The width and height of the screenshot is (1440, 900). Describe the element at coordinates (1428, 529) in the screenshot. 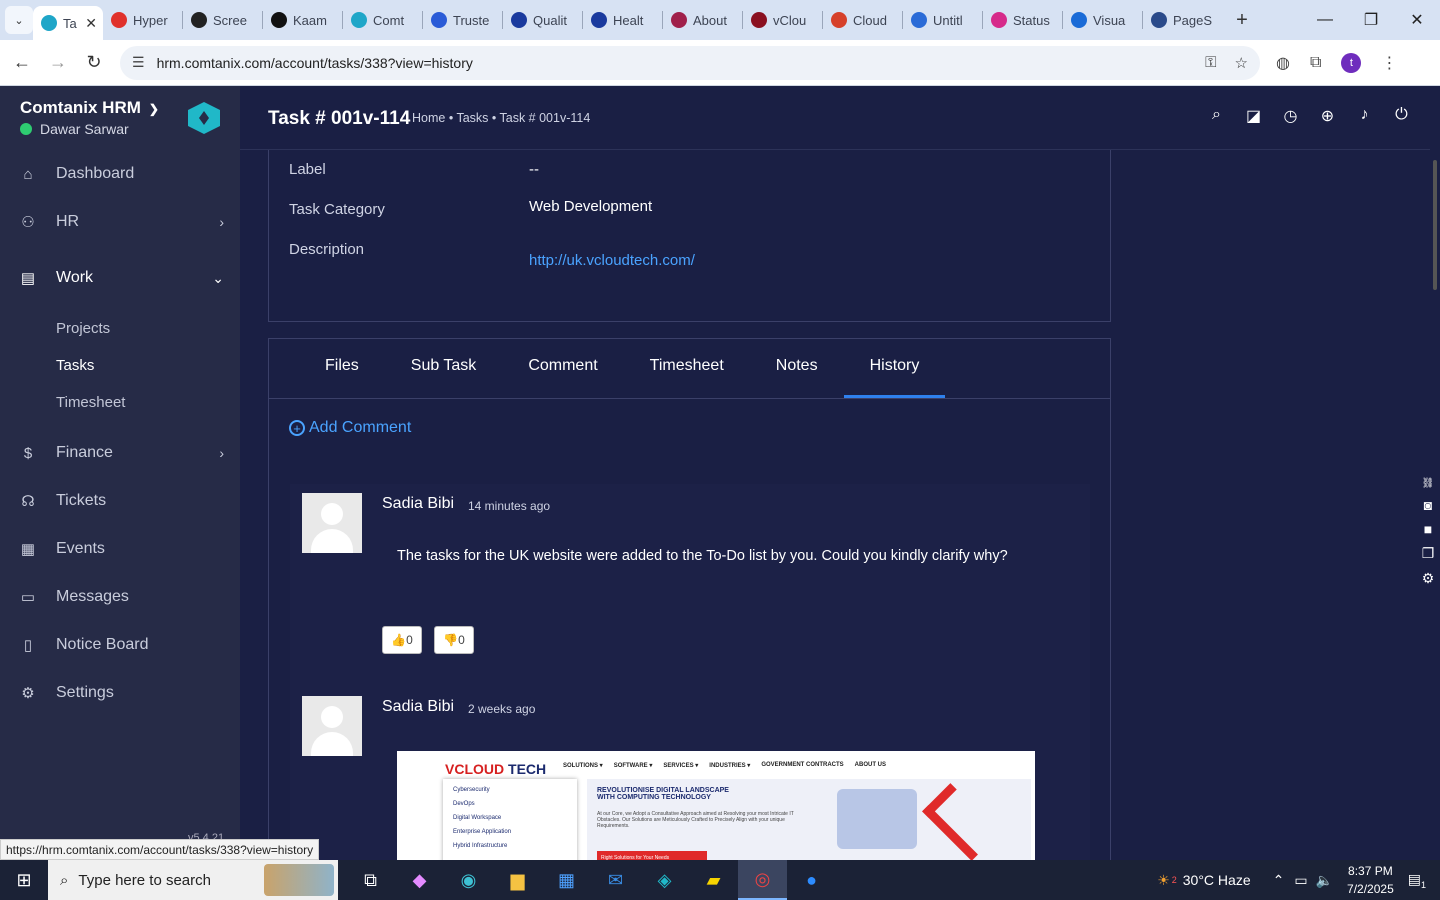

I see `video-icon: ■` at that location.